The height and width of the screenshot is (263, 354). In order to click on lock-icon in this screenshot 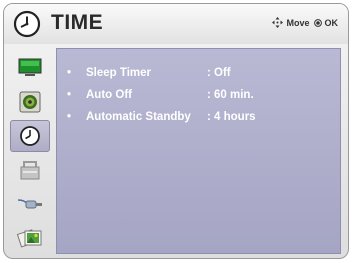, I will do `click(30, 170)`.